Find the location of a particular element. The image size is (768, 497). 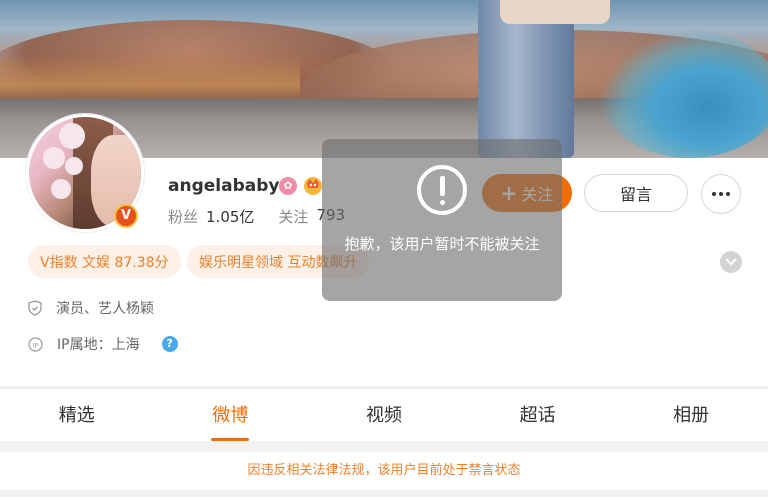

following-label: 关注 is located at coordinates (293, 217).